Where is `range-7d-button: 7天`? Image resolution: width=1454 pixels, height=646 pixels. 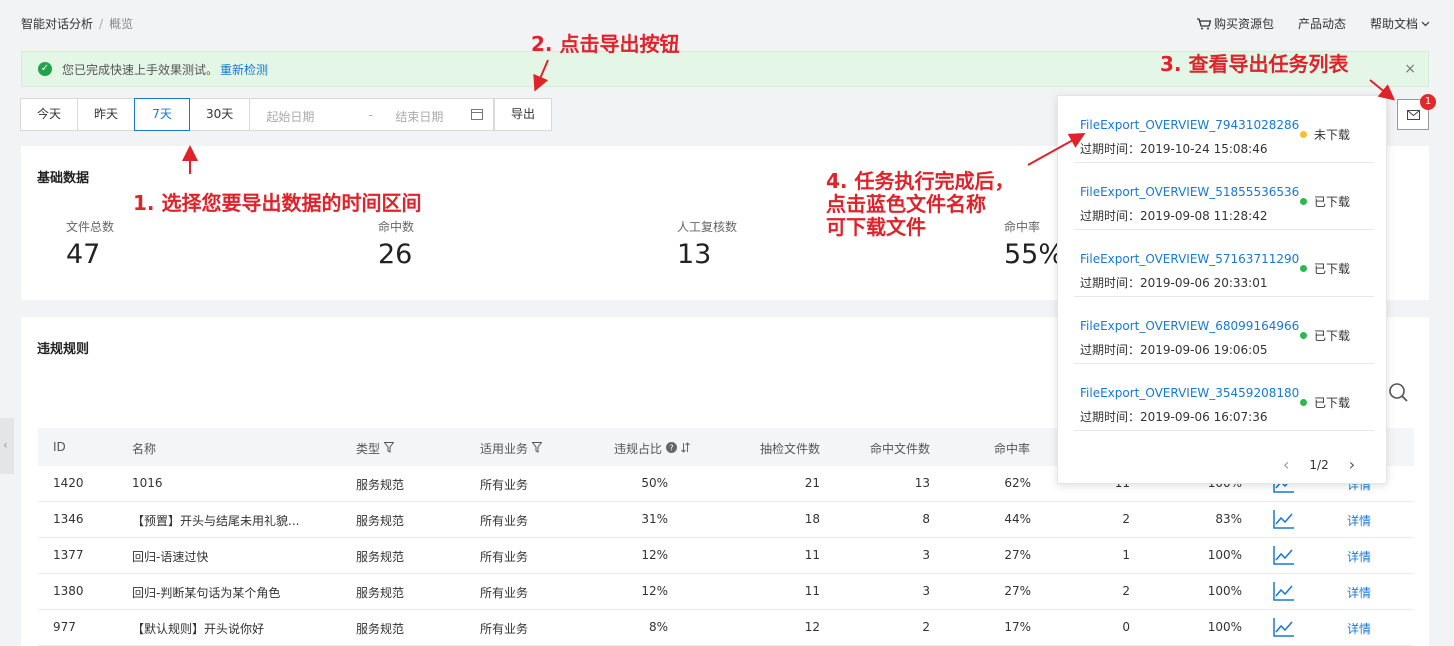 range-7d-button: 7天 is located at coordinates (162, 114).